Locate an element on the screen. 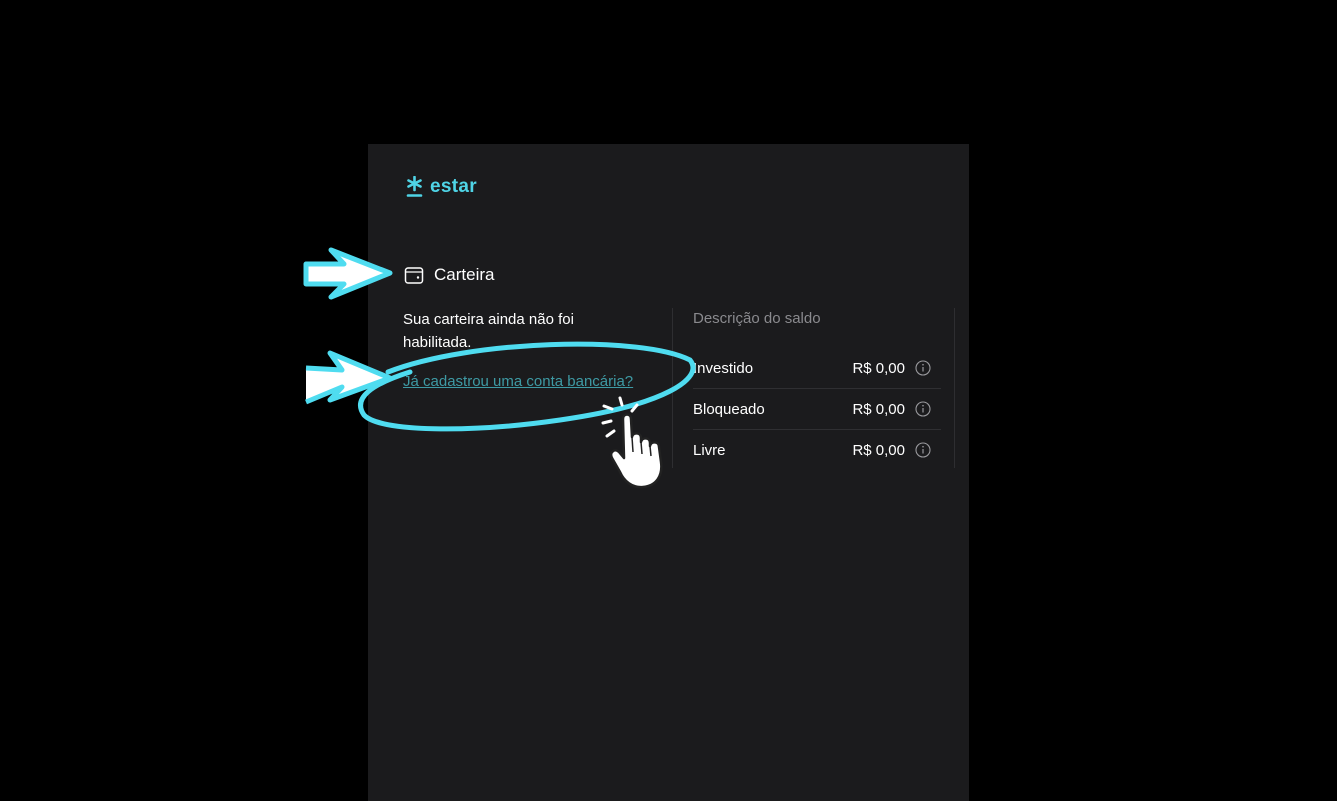 This screenshot has width=1337, height=801. brand-name: estar is located at coordinates (453, 186).